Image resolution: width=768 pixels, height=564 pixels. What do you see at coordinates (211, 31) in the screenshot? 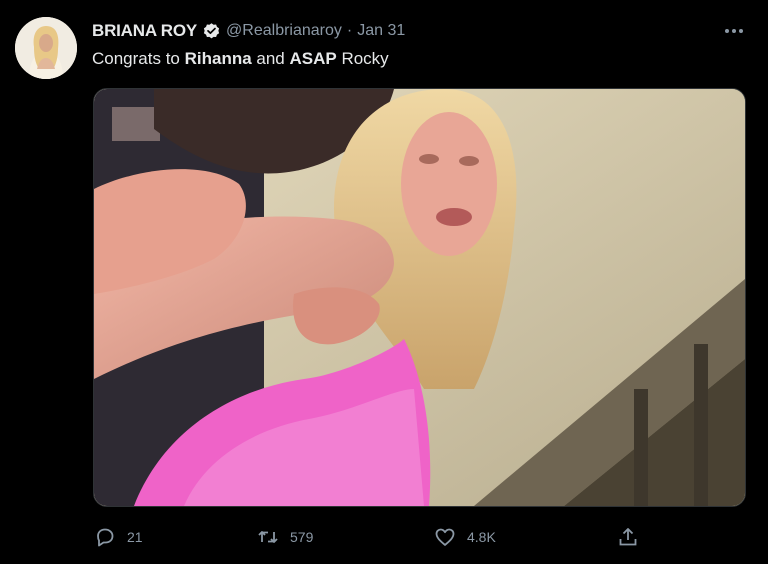
I see `verified-badge-icon` at bounding box center [211, 31].